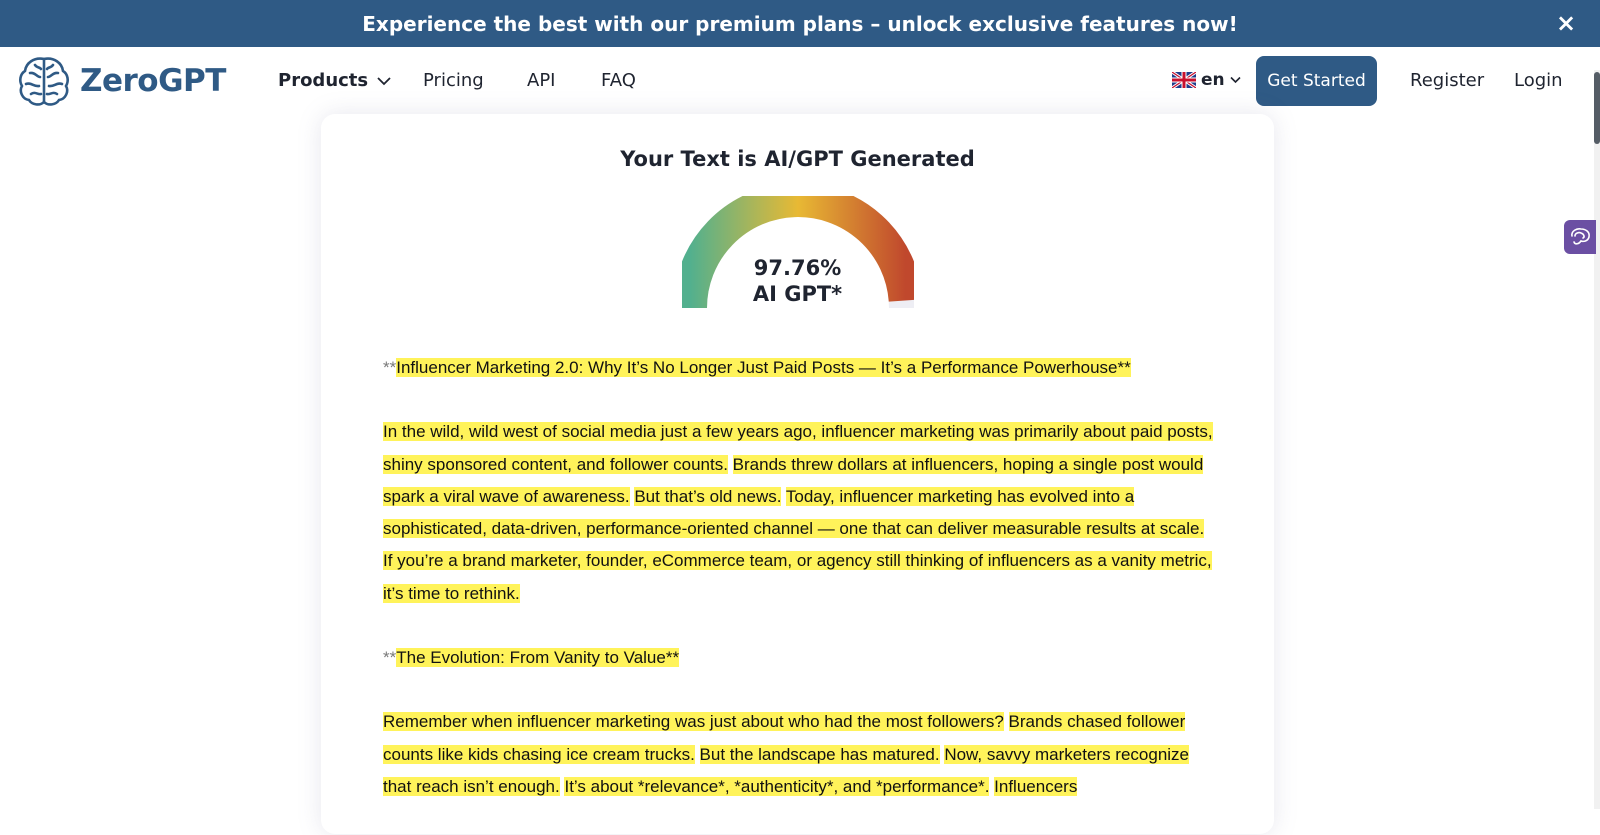  What do you see at coordinates (819, 754) in the screenshot?
I see `highlighted-sentence: But the landscape has matured.` at bounding box center [819, 754].